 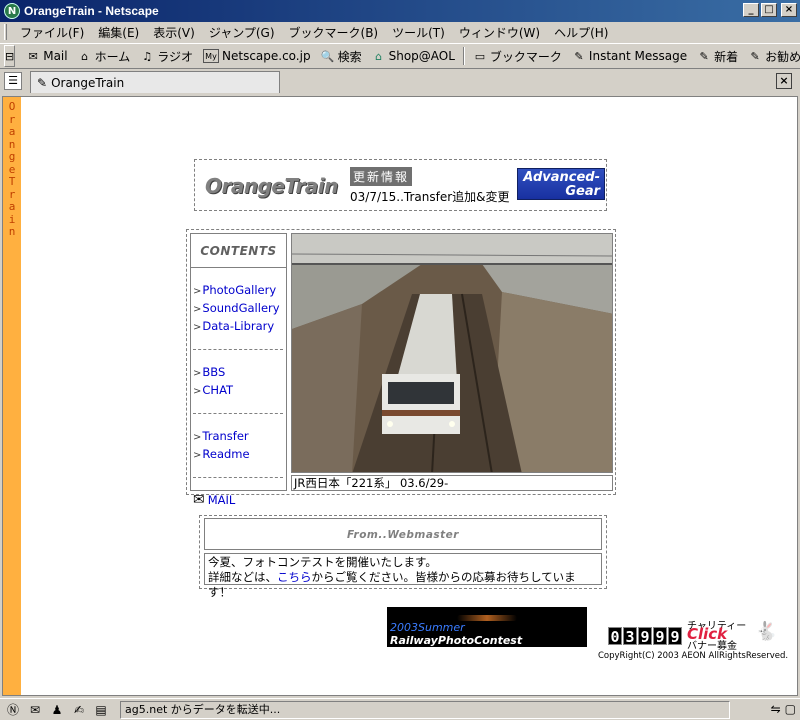 What do you see at coordinates (487, 618) in the screenshot?
I see `banner-glow` at bounding box center [487, 618].